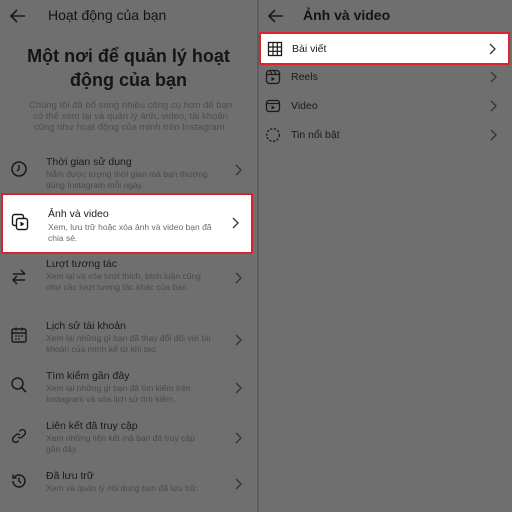 The image size is (512, 512). I want to click on menu-item-title: Liên kết đã truy cập, so click(92, 426).